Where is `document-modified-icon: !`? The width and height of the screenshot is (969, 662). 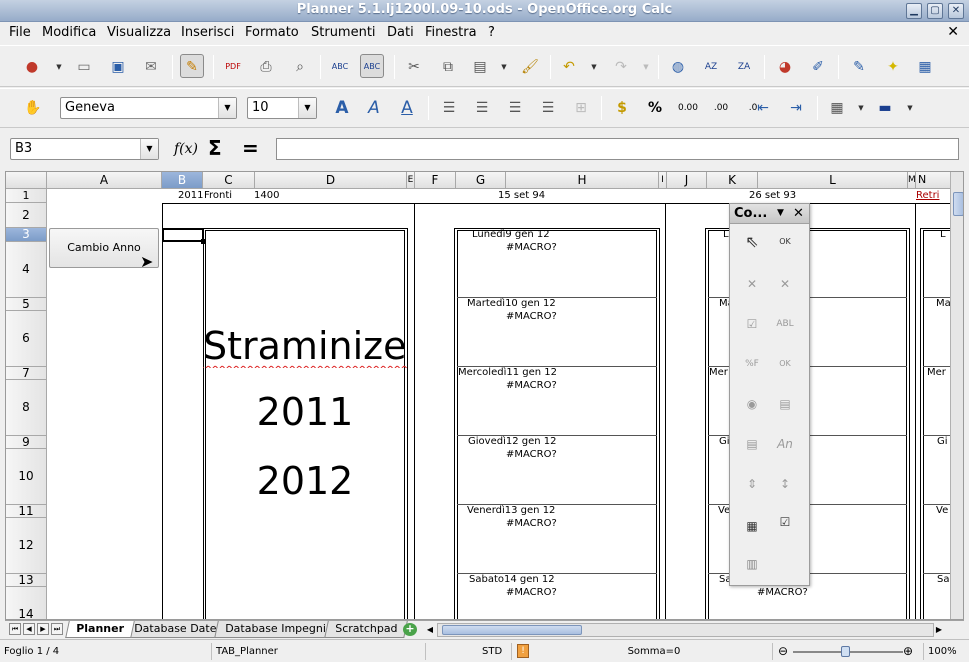 document-modified-icon: ! is located at coordinates (523, 651).